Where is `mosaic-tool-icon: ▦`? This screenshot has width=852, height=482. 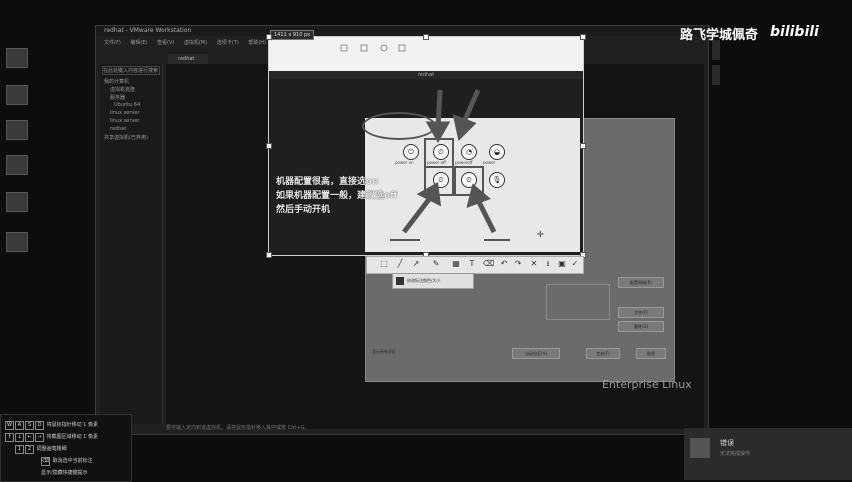
mosaic-tool-icon: ▦ is located at coordinates (456, 264).